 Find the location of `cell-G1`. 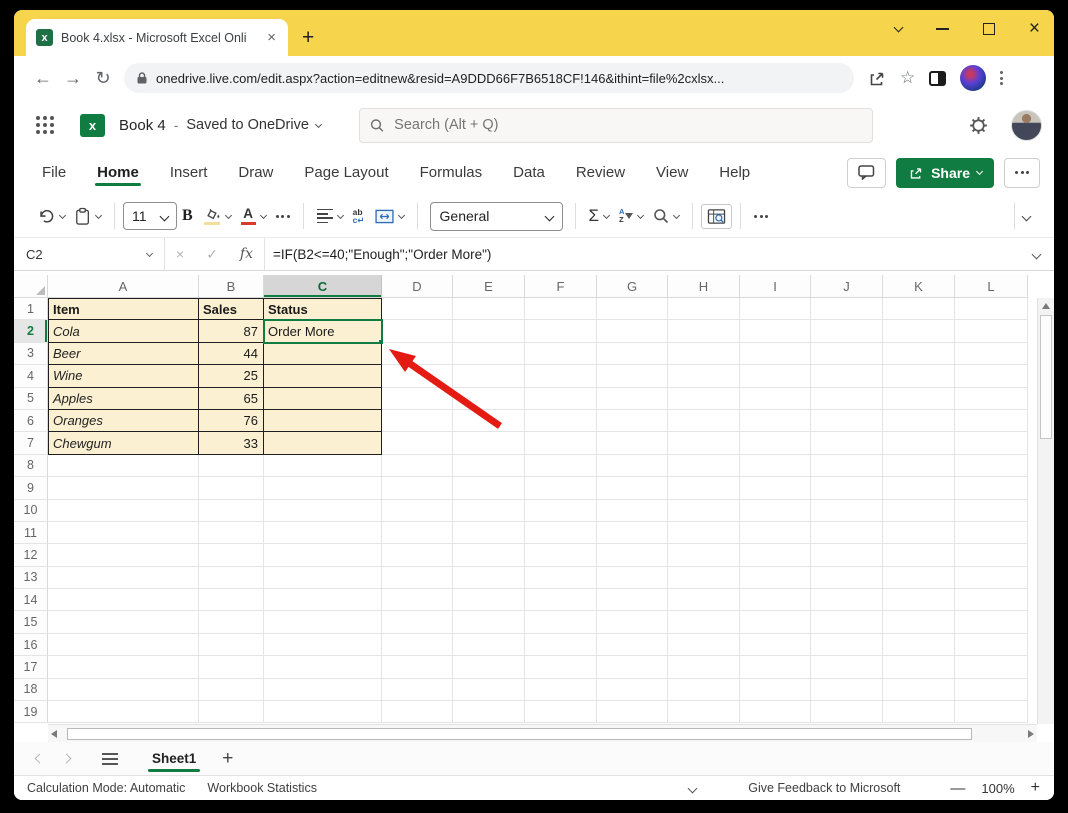

cell-G1 is located at coordinates (632, 309).